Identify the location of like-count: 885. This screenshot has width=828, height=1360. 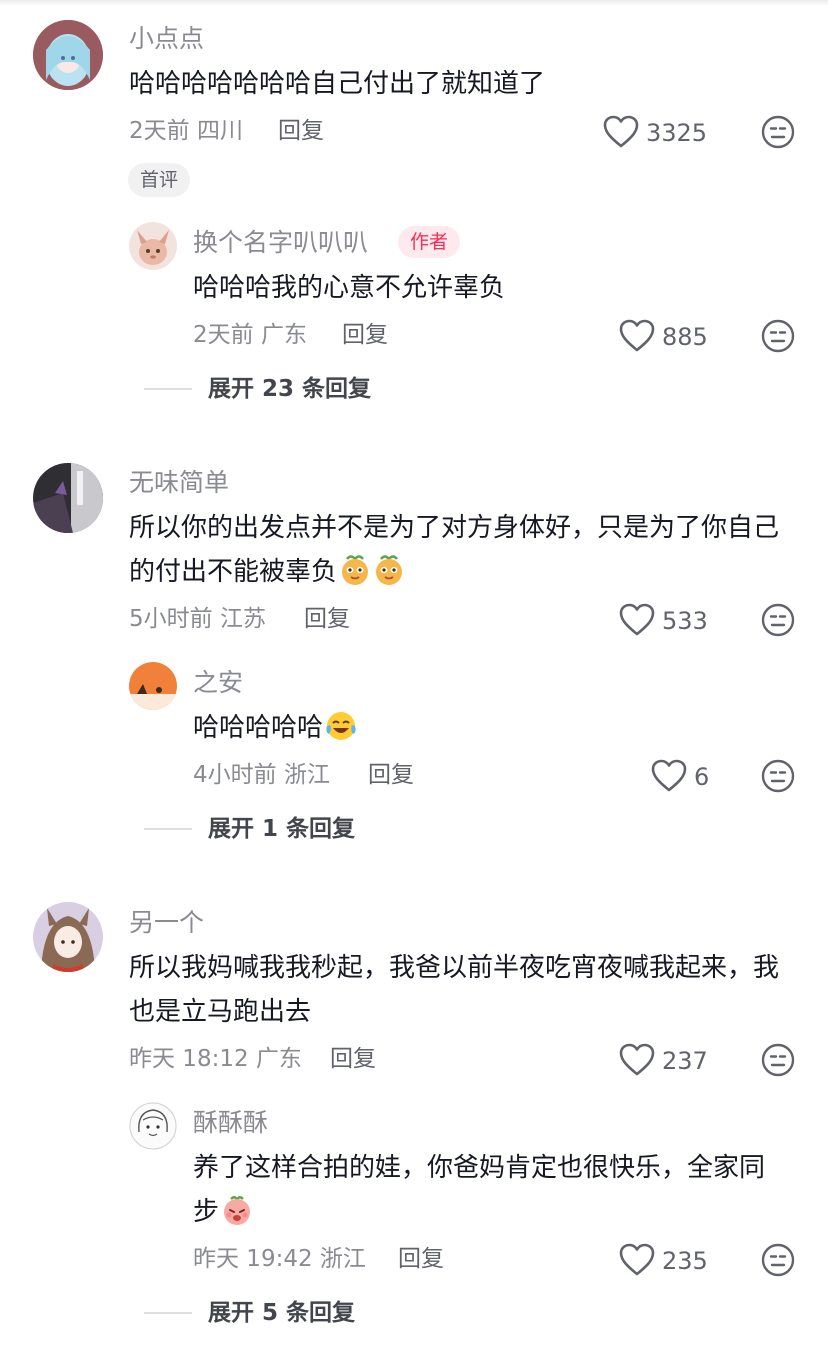
(685, 337).